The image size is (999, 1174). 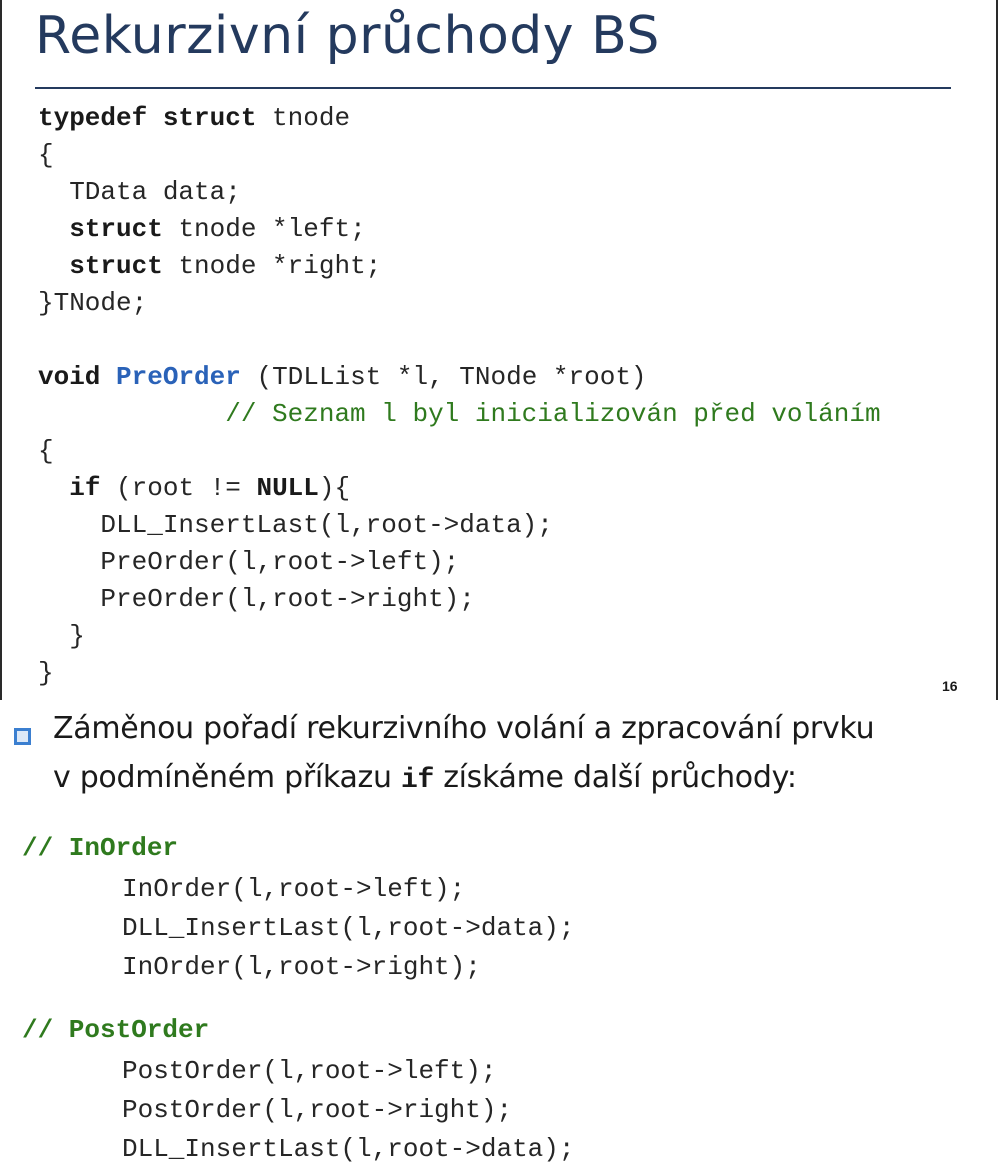 What do you see at coordinates (116, 1030) in the screenshot?
I see `postorder-heading: // PostOrder` at bounding box center [116, 1030].